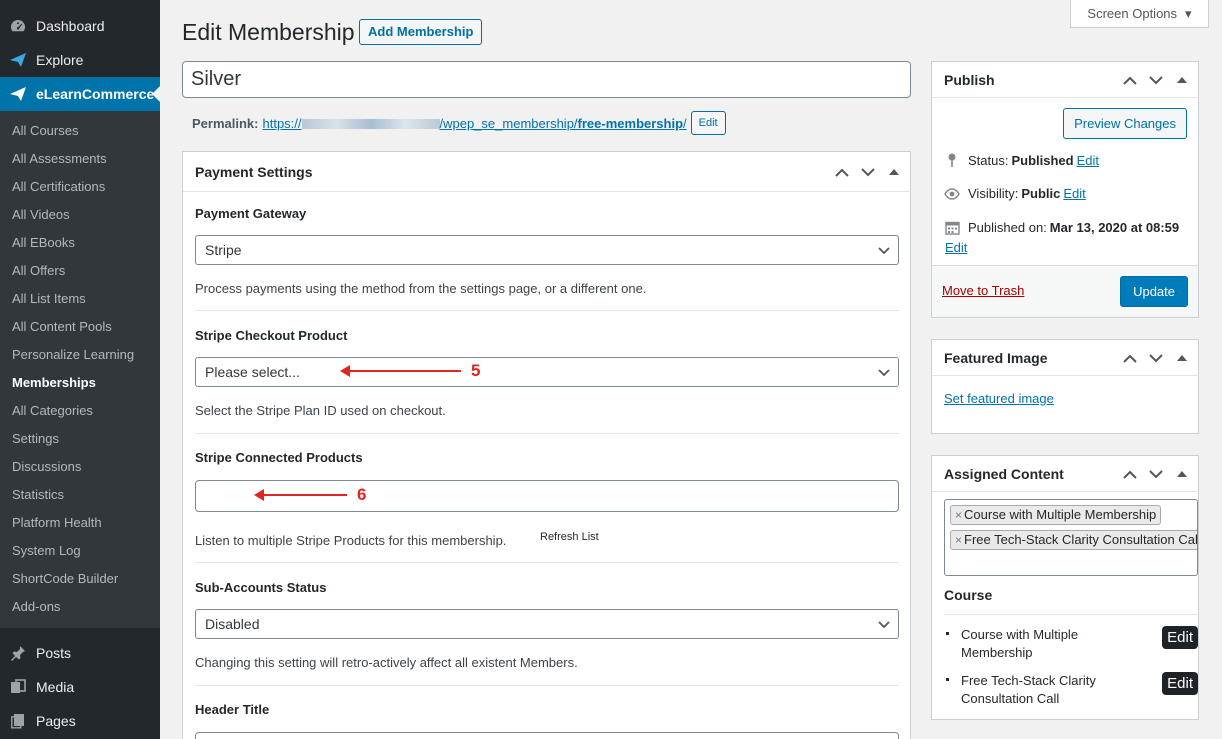 The image size is (1222, 739). Describe the element at coordinates (80, 299) in the screenshot. I see `sidebar-item-all-list-items: All List Items` at that location.